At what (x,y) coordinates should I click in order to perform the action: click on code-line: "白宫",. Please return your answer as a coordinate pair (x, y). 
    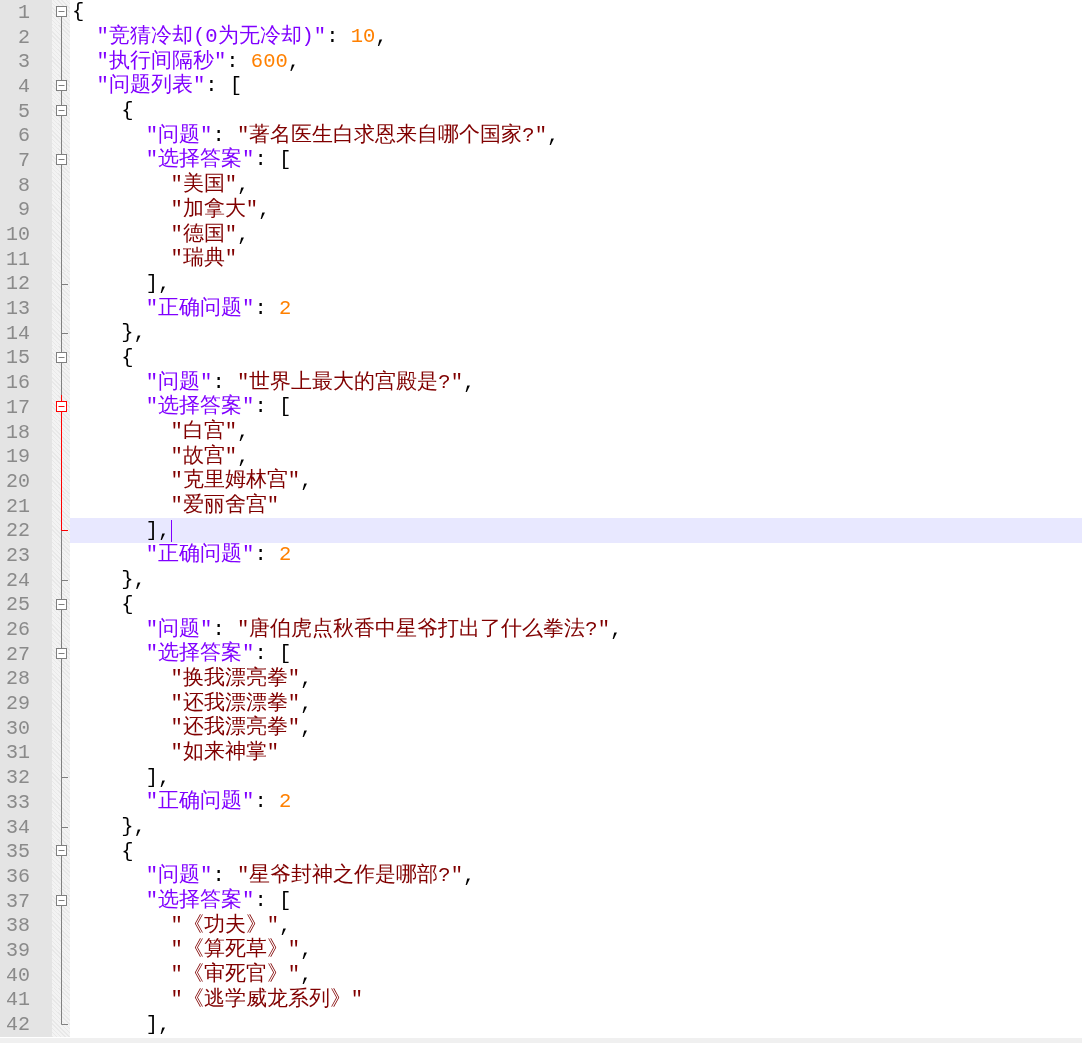
    Looking at the image, I should click on (209, 432).